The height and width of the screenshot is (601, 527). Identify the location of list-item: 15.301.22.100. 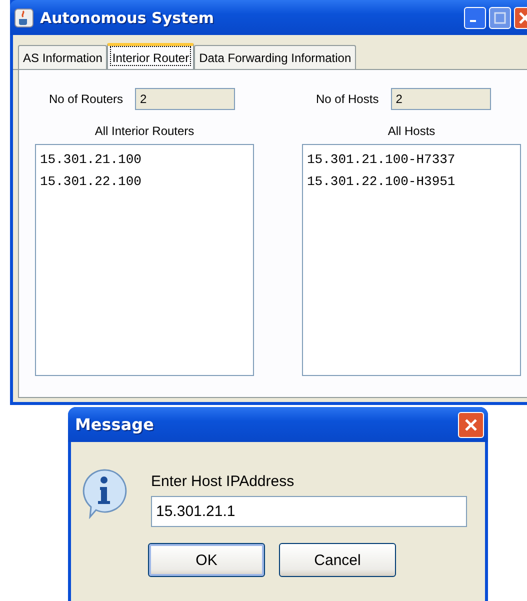
(144, 182).